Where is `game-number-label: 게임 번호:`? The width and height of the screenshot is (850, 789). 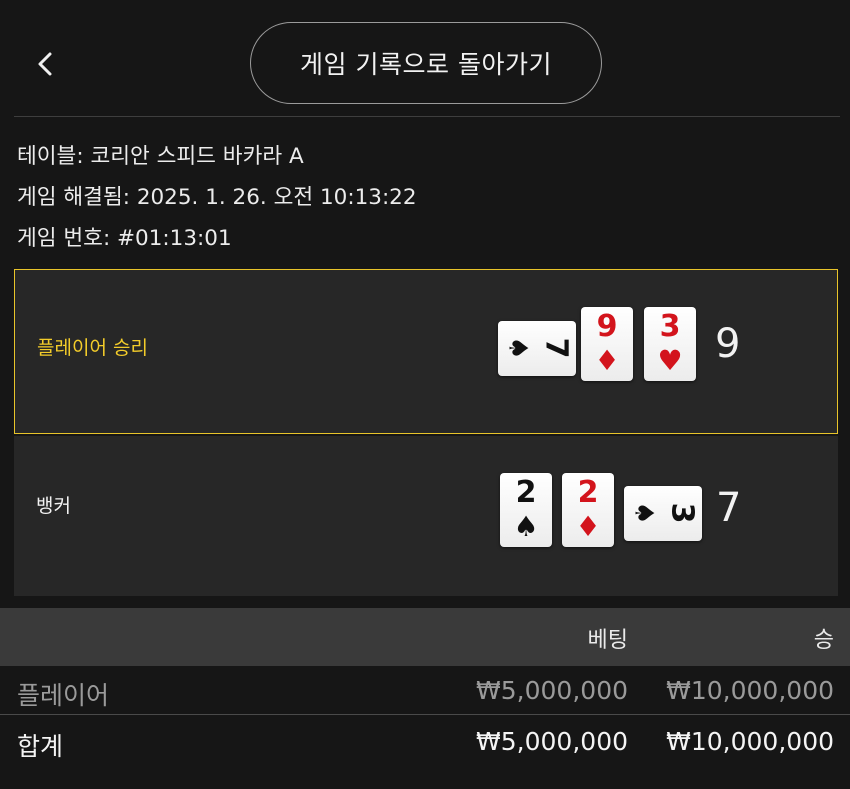
game-number-label: 게임 번호: is located at coordinates (64, 238).